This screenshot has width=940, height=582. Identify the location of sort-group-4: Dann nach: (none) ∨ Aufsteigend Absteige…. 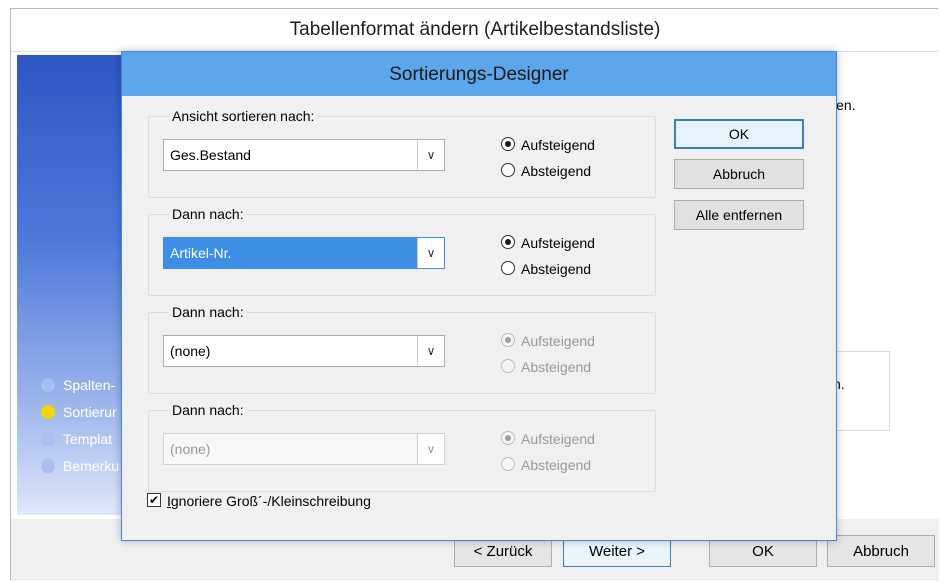
(402, 447).